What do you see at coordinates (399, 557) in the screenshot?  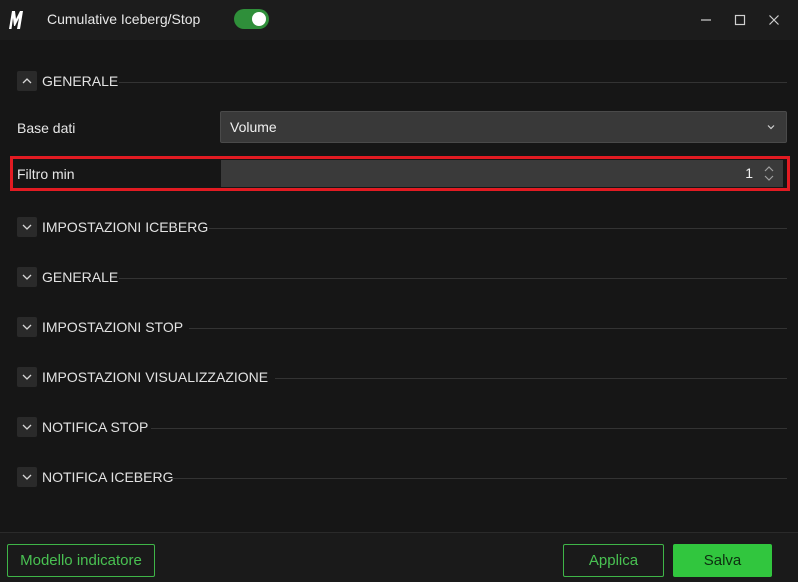 I see `footer-bar: Modello indicatore Applica Salva` at bounding box center [399, 557].